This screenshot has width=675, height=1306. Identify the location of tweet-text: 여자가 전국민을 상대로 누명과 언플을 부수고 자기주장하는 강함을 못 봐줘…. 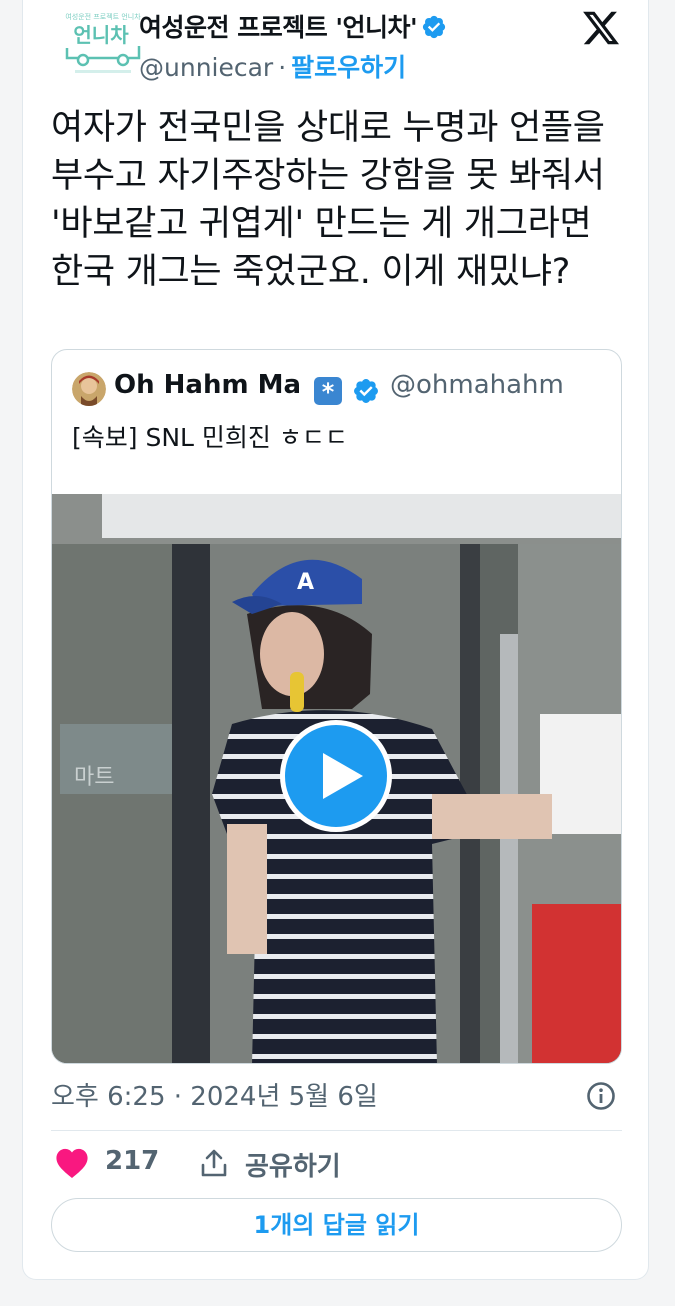
(333, 200).